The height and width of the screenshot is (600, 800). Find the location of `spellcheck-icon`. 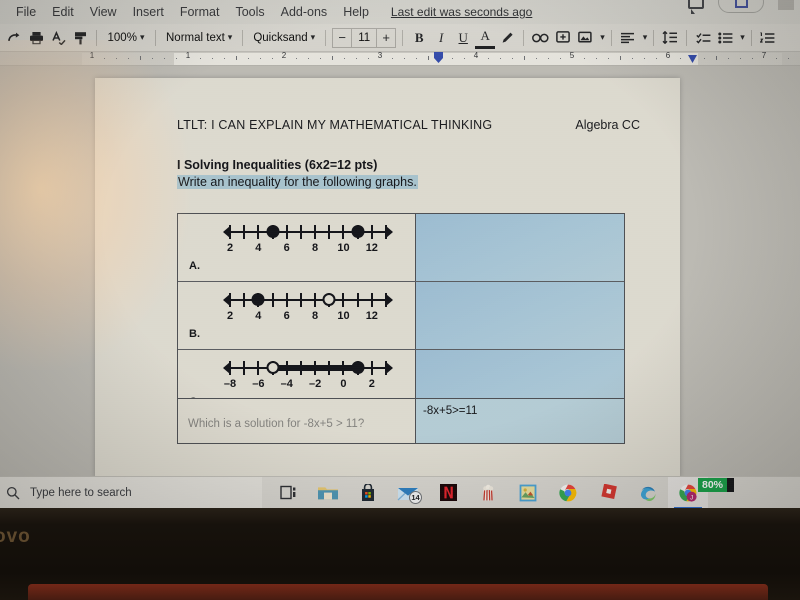

spellcheck-icon is located at coordinates (58, 38).